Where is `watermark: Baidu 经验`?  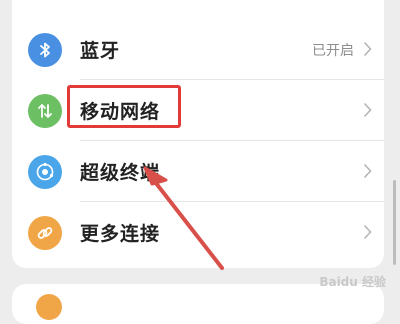
watermark: Baidu 经验 is located at coordinates (352, 282).